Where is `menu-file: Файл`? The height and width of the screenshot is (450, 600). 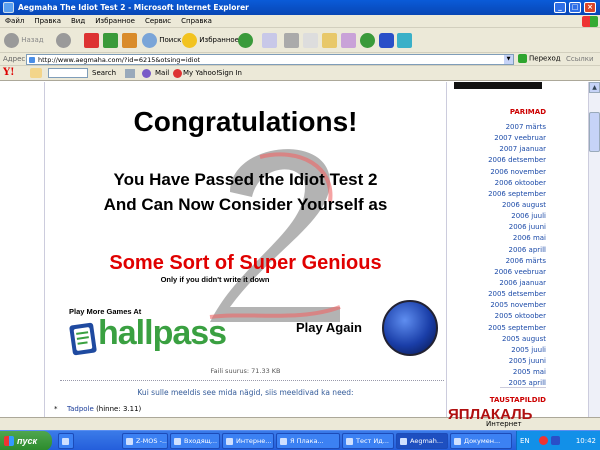
menu-file: Файл is located at coordinates (14, 20).